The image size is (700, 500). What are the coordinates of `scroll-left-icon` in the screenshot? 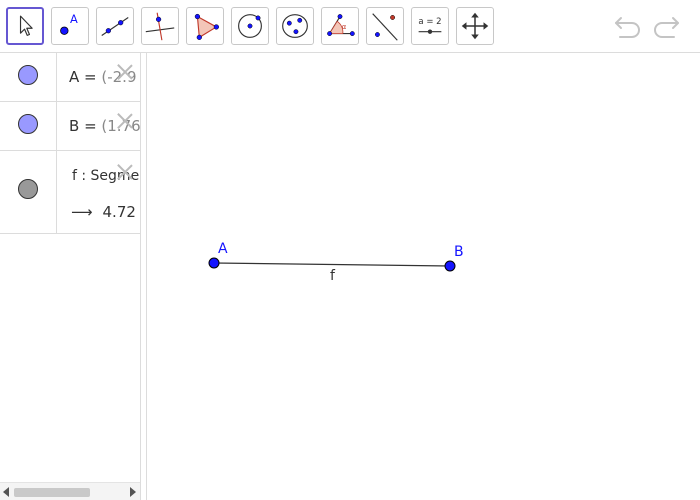 It's located at (6, 492).